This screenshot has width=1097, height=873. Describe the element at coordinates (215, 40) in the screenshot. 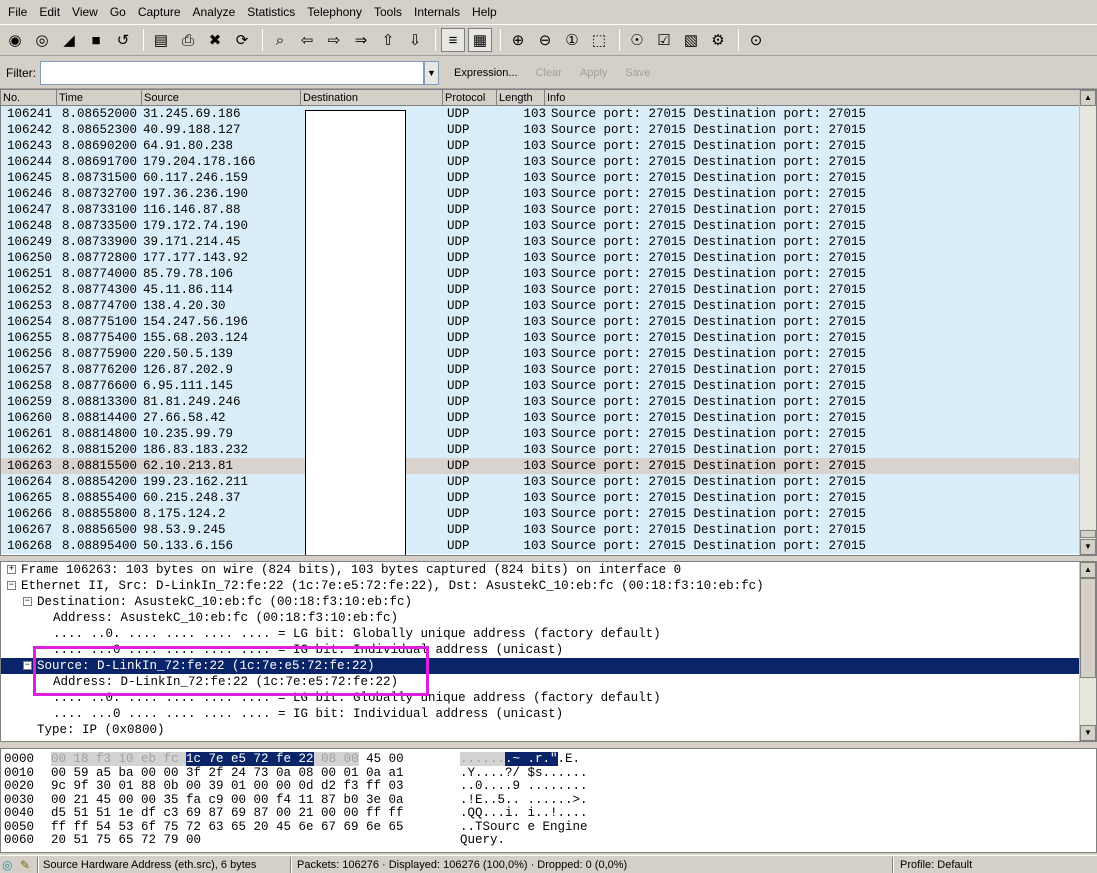

I see `close-file-icon: ✖` at that location.